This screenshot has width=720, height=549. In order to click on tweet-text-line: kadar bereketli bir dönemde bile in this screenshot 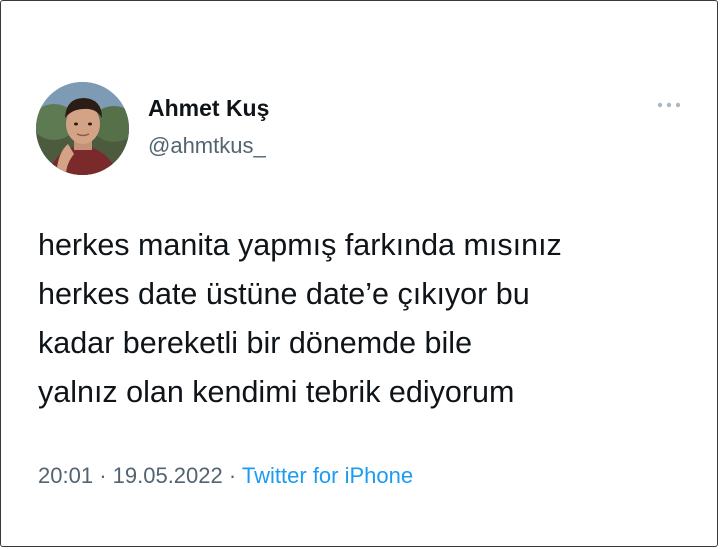, I will do `click(255, 343)`.